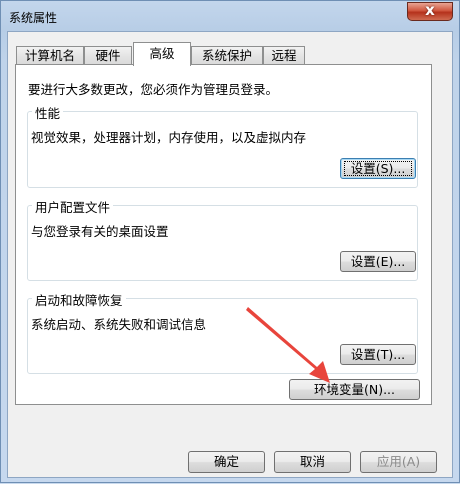 The image size is (460, 484). I want to click on close-button: x, so click(430, 11).